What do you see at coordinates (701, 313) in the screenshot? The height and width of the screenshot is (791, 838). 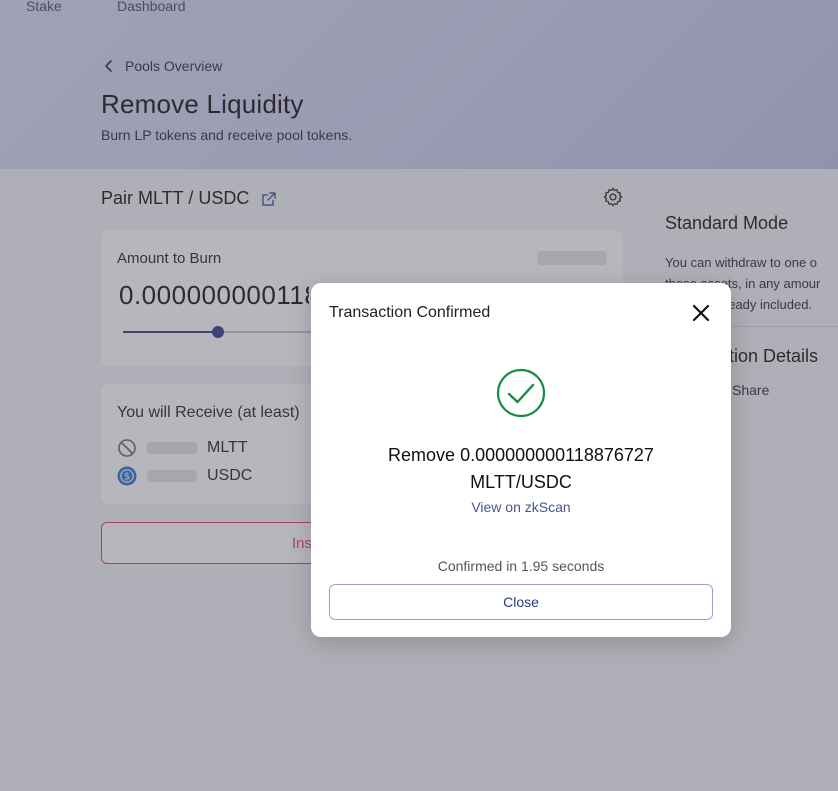 I see `close-icon` at bounding box center [701, 313].